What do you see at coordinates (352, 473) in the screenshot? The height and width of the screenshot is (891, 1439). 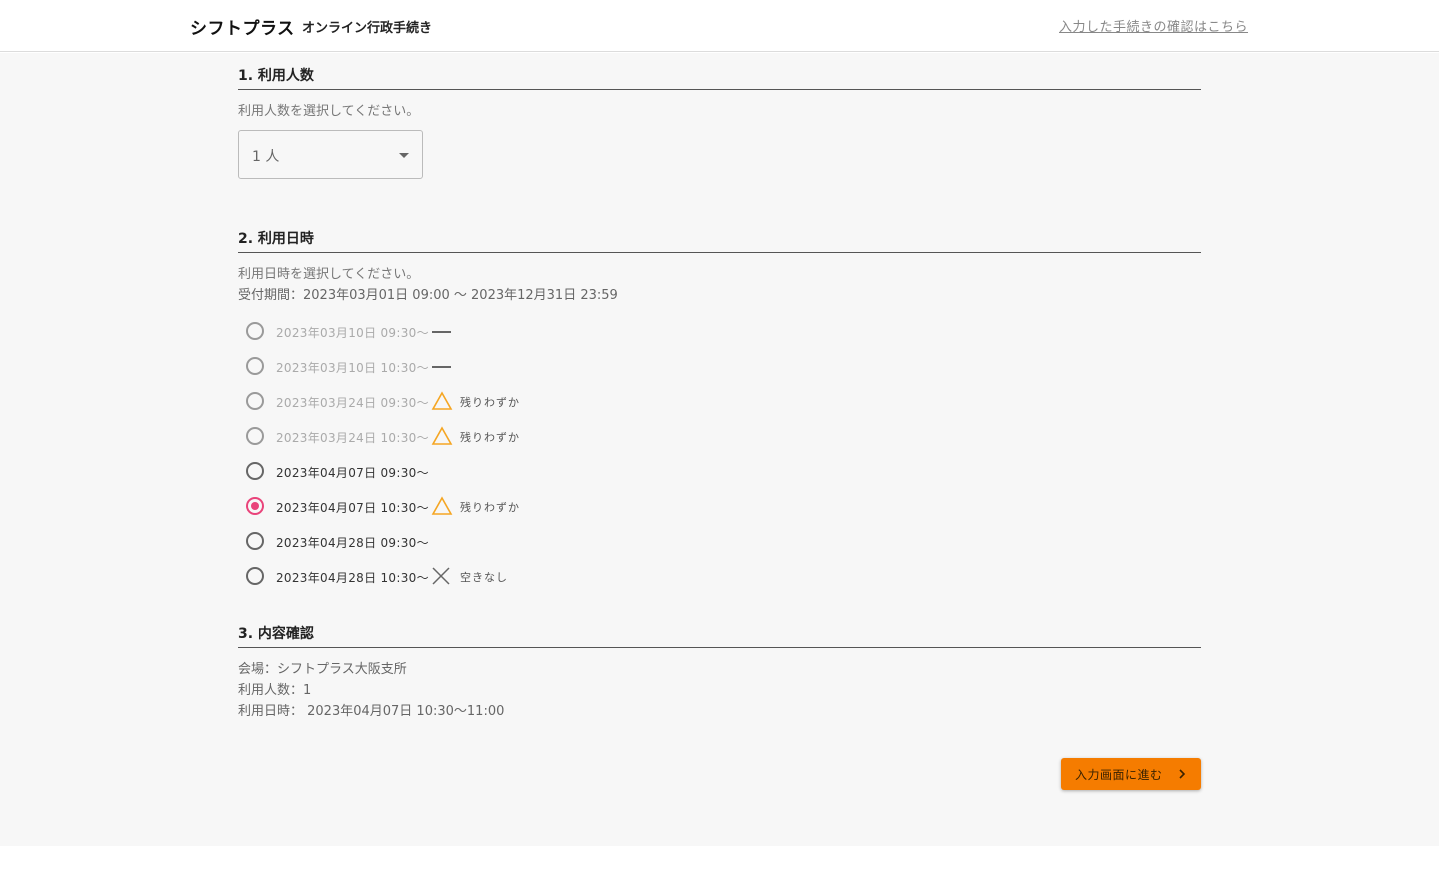 I see `time-slot-label: 2023年04月07日 09:30〜` at bounding box center [352, 473].